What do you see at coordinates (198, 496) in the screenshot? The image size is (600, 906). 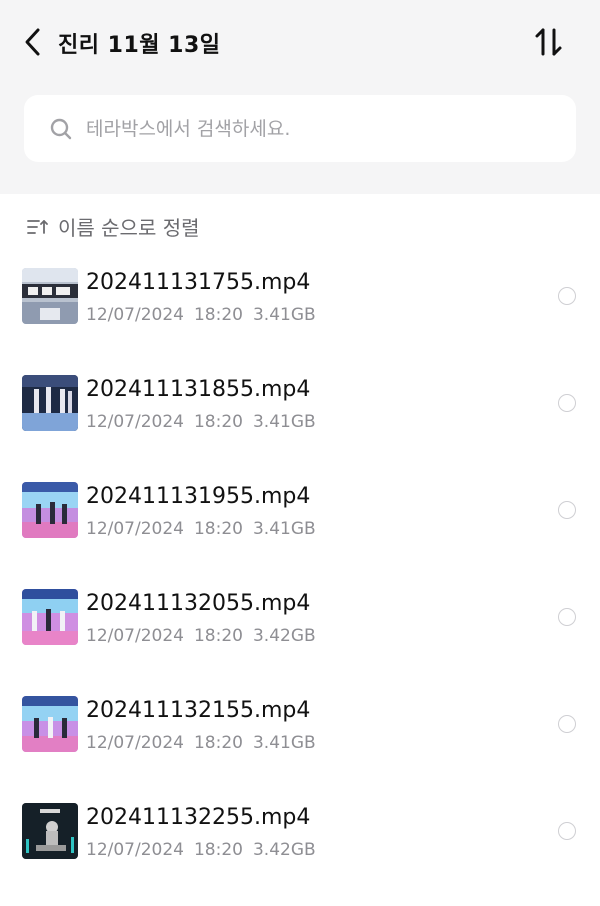 I see `file-name: 202411131955.mp4` at bounding box center [198, 496].